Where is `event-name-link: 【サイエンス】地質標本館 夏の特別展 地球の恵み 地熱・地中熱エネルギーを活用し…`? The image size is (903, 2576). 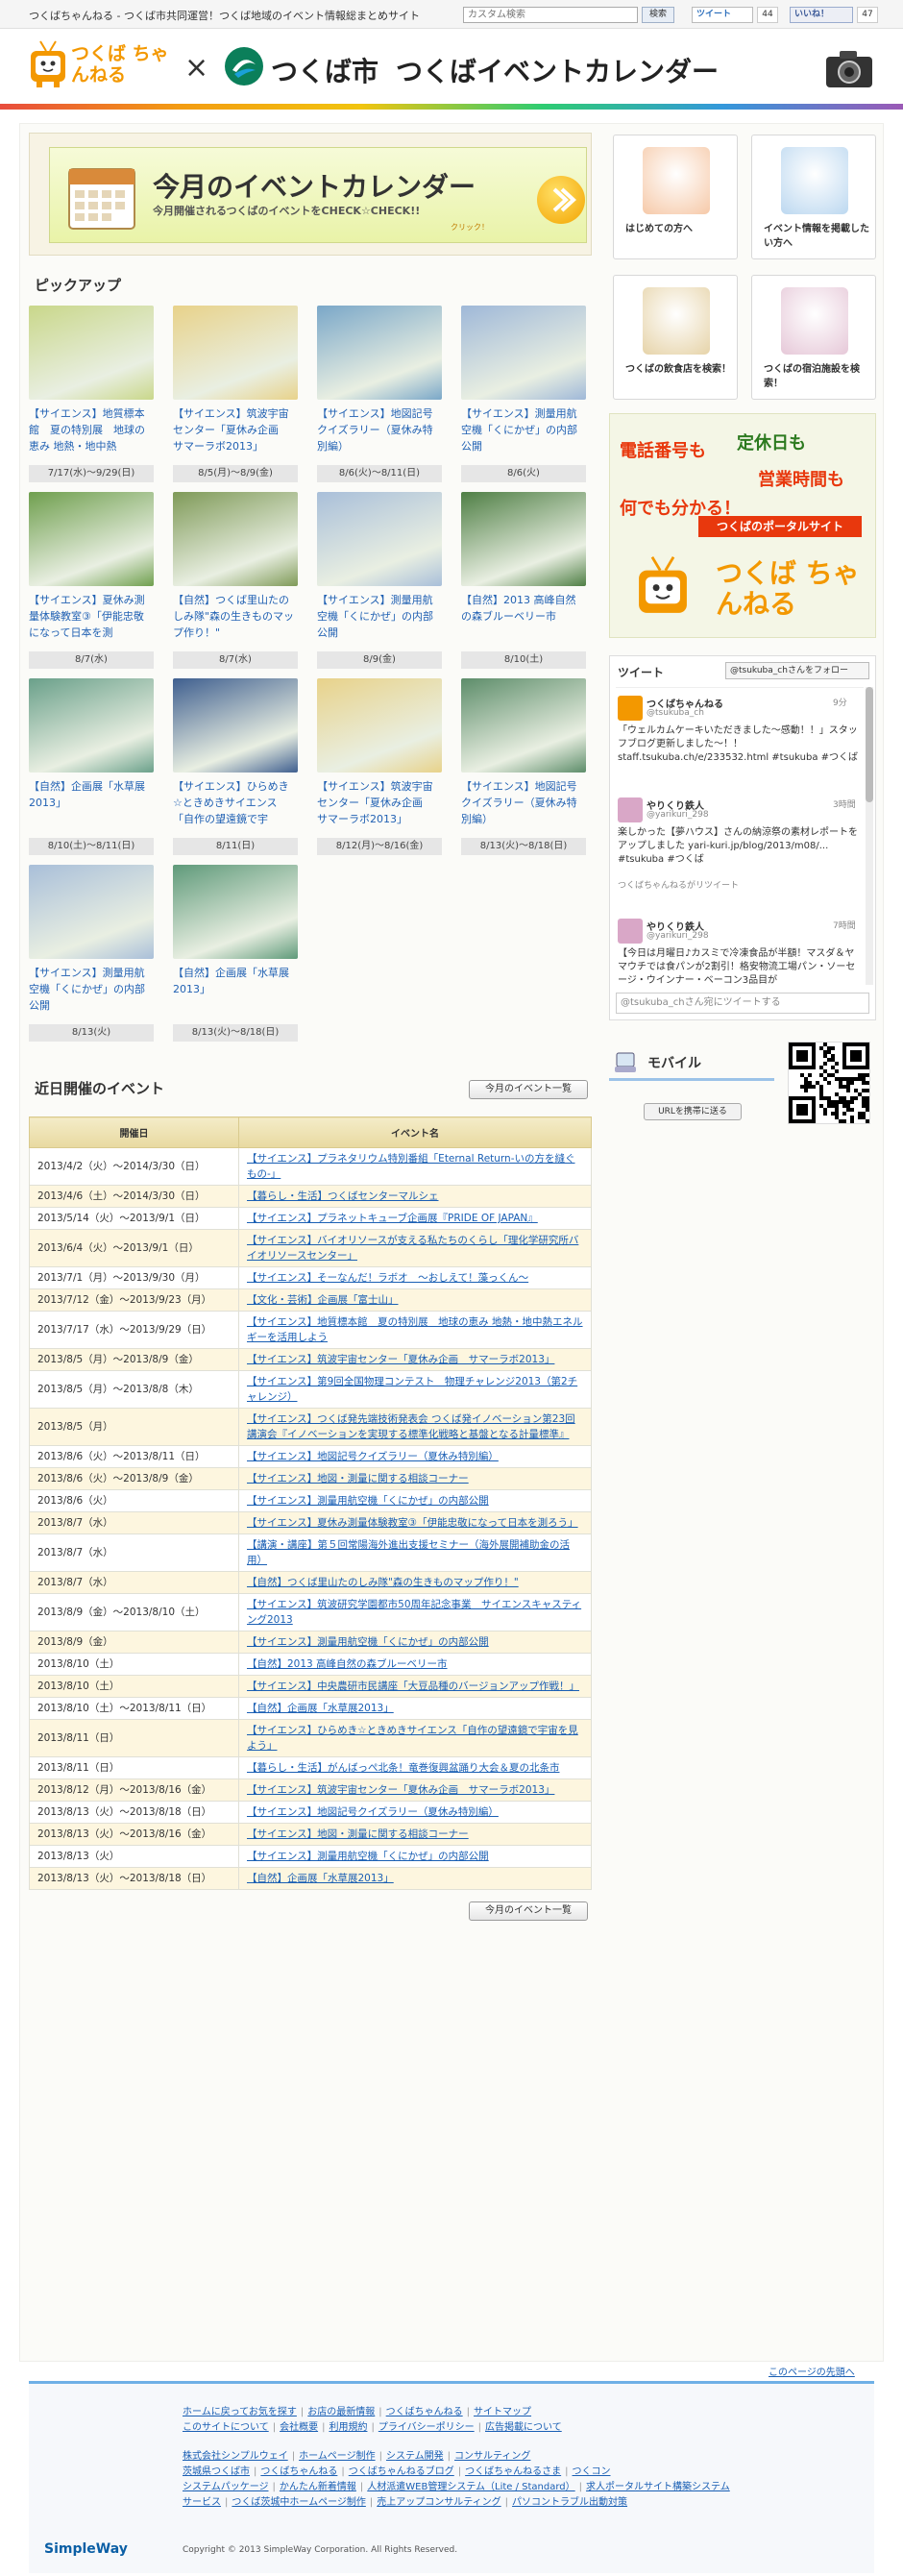 event-name-link: 【サイエンス】地質標本館 夏の特別展 地球の恵み 地熱・地中熱エネルギーを活用し… is located at coordinates (415, 1329).